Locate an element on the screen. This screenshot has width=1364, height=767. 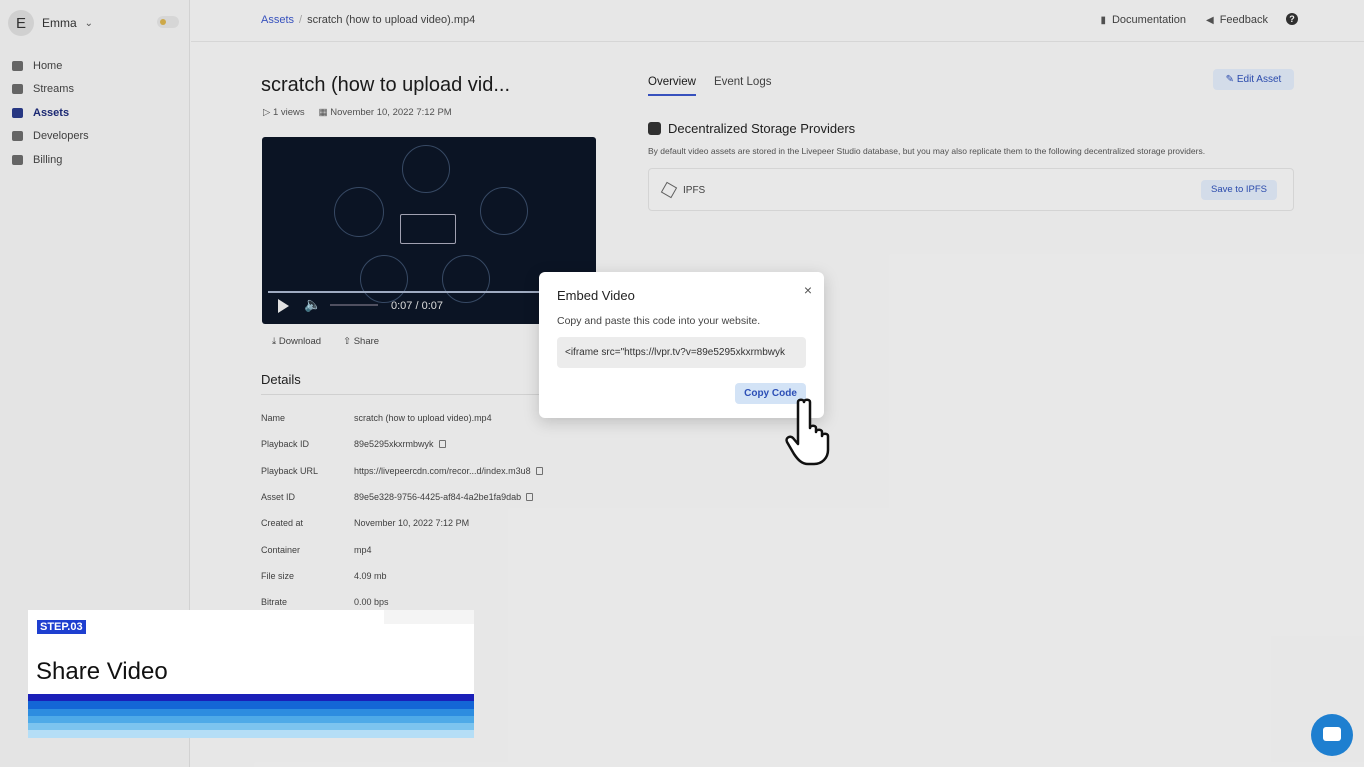
hand-pointer-icon is located at coordinates (807, 432).